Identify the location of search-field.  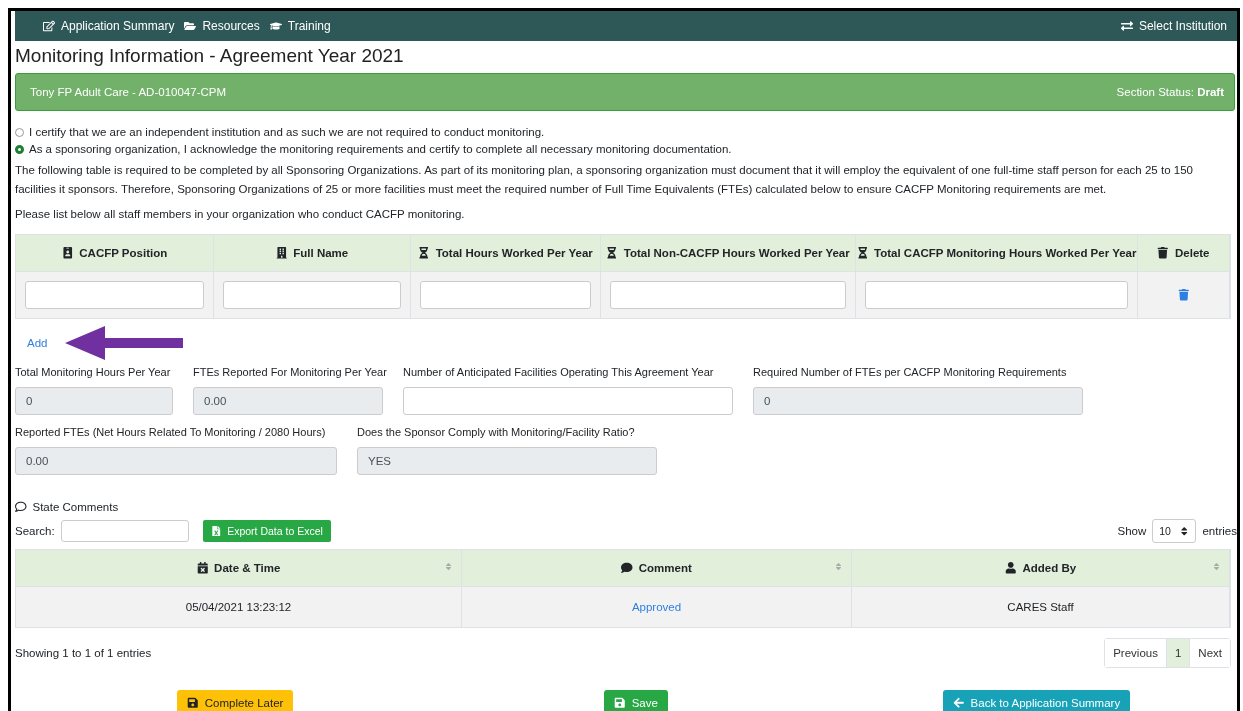
(124, 531).